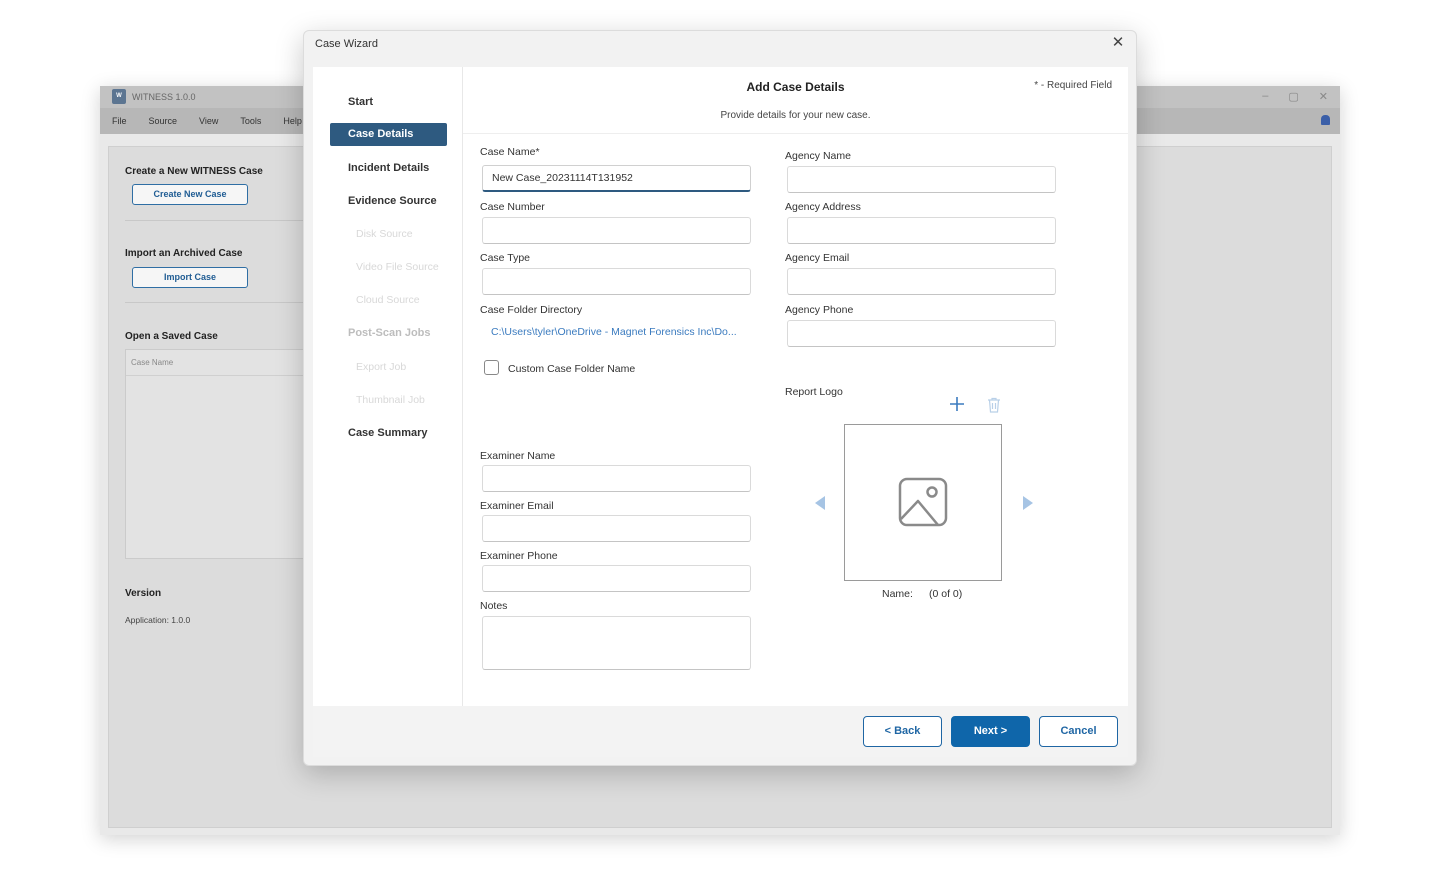 Image resolution: width=1438 pixels, height=880 pixels. I want to click on import-case-button: Import Case, so click(190, 277).